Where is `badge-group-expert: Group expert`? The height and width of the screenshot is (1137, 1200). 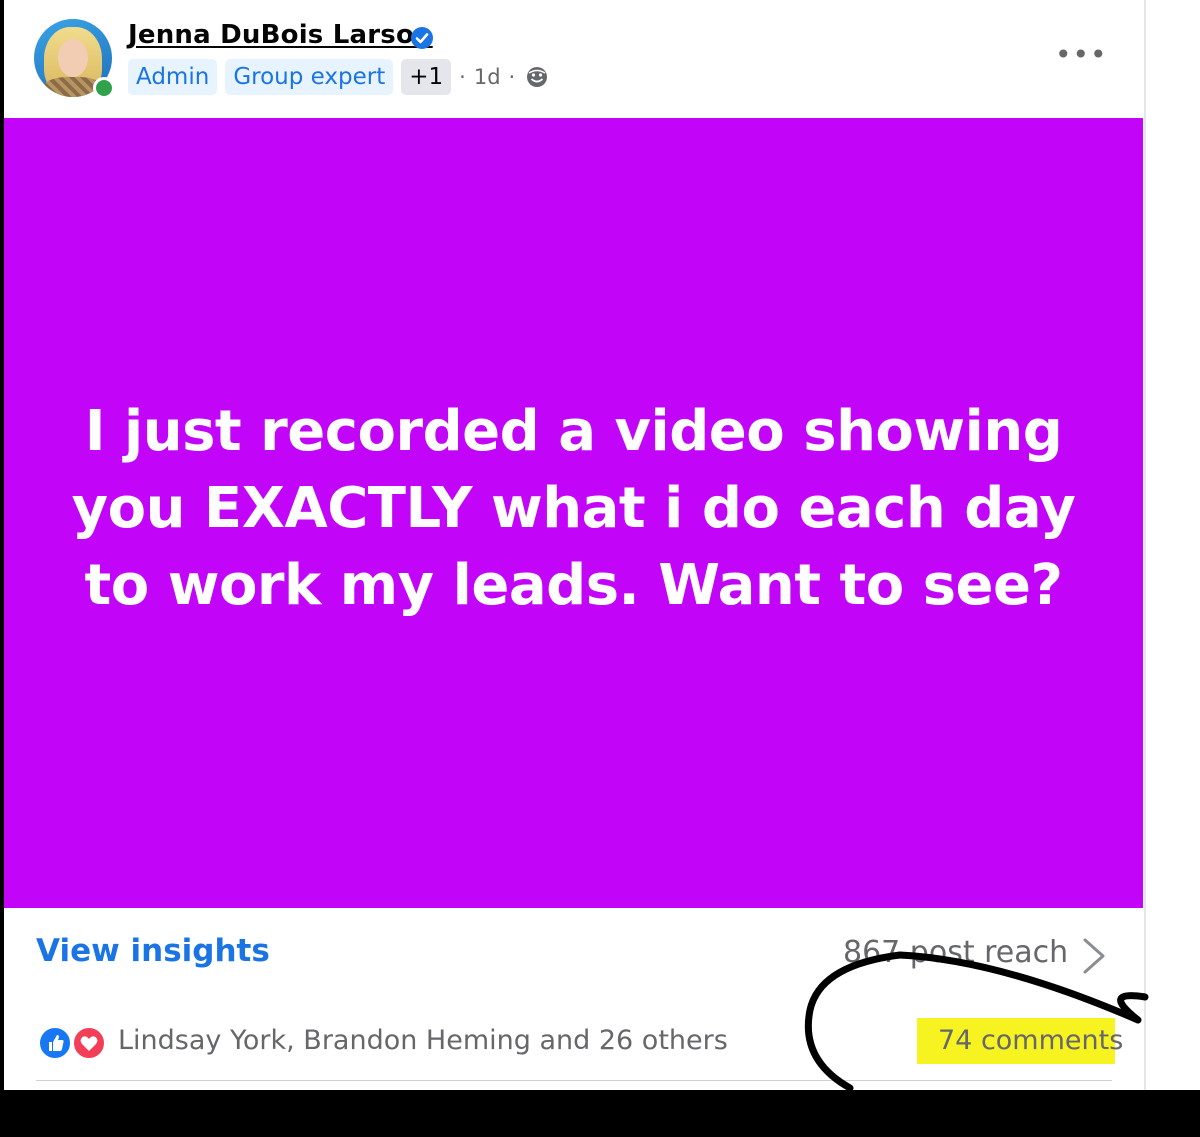
badge-group-expert: Group expert is located at coordinates (309, 77).